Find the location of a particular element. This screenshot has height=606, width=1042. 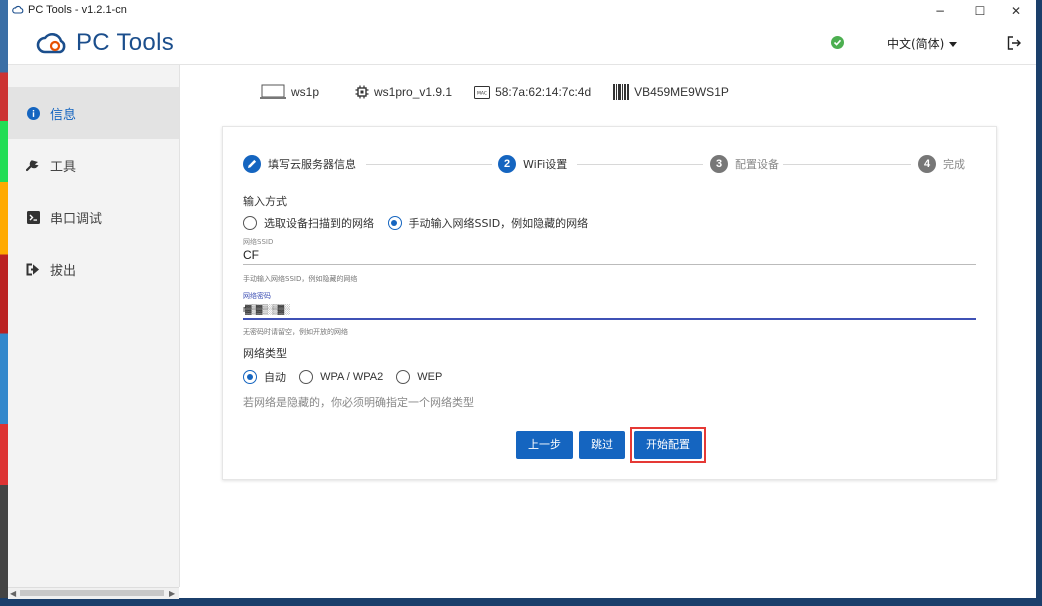

desktop-taskbar-strip is located at coordinates (521, 602).